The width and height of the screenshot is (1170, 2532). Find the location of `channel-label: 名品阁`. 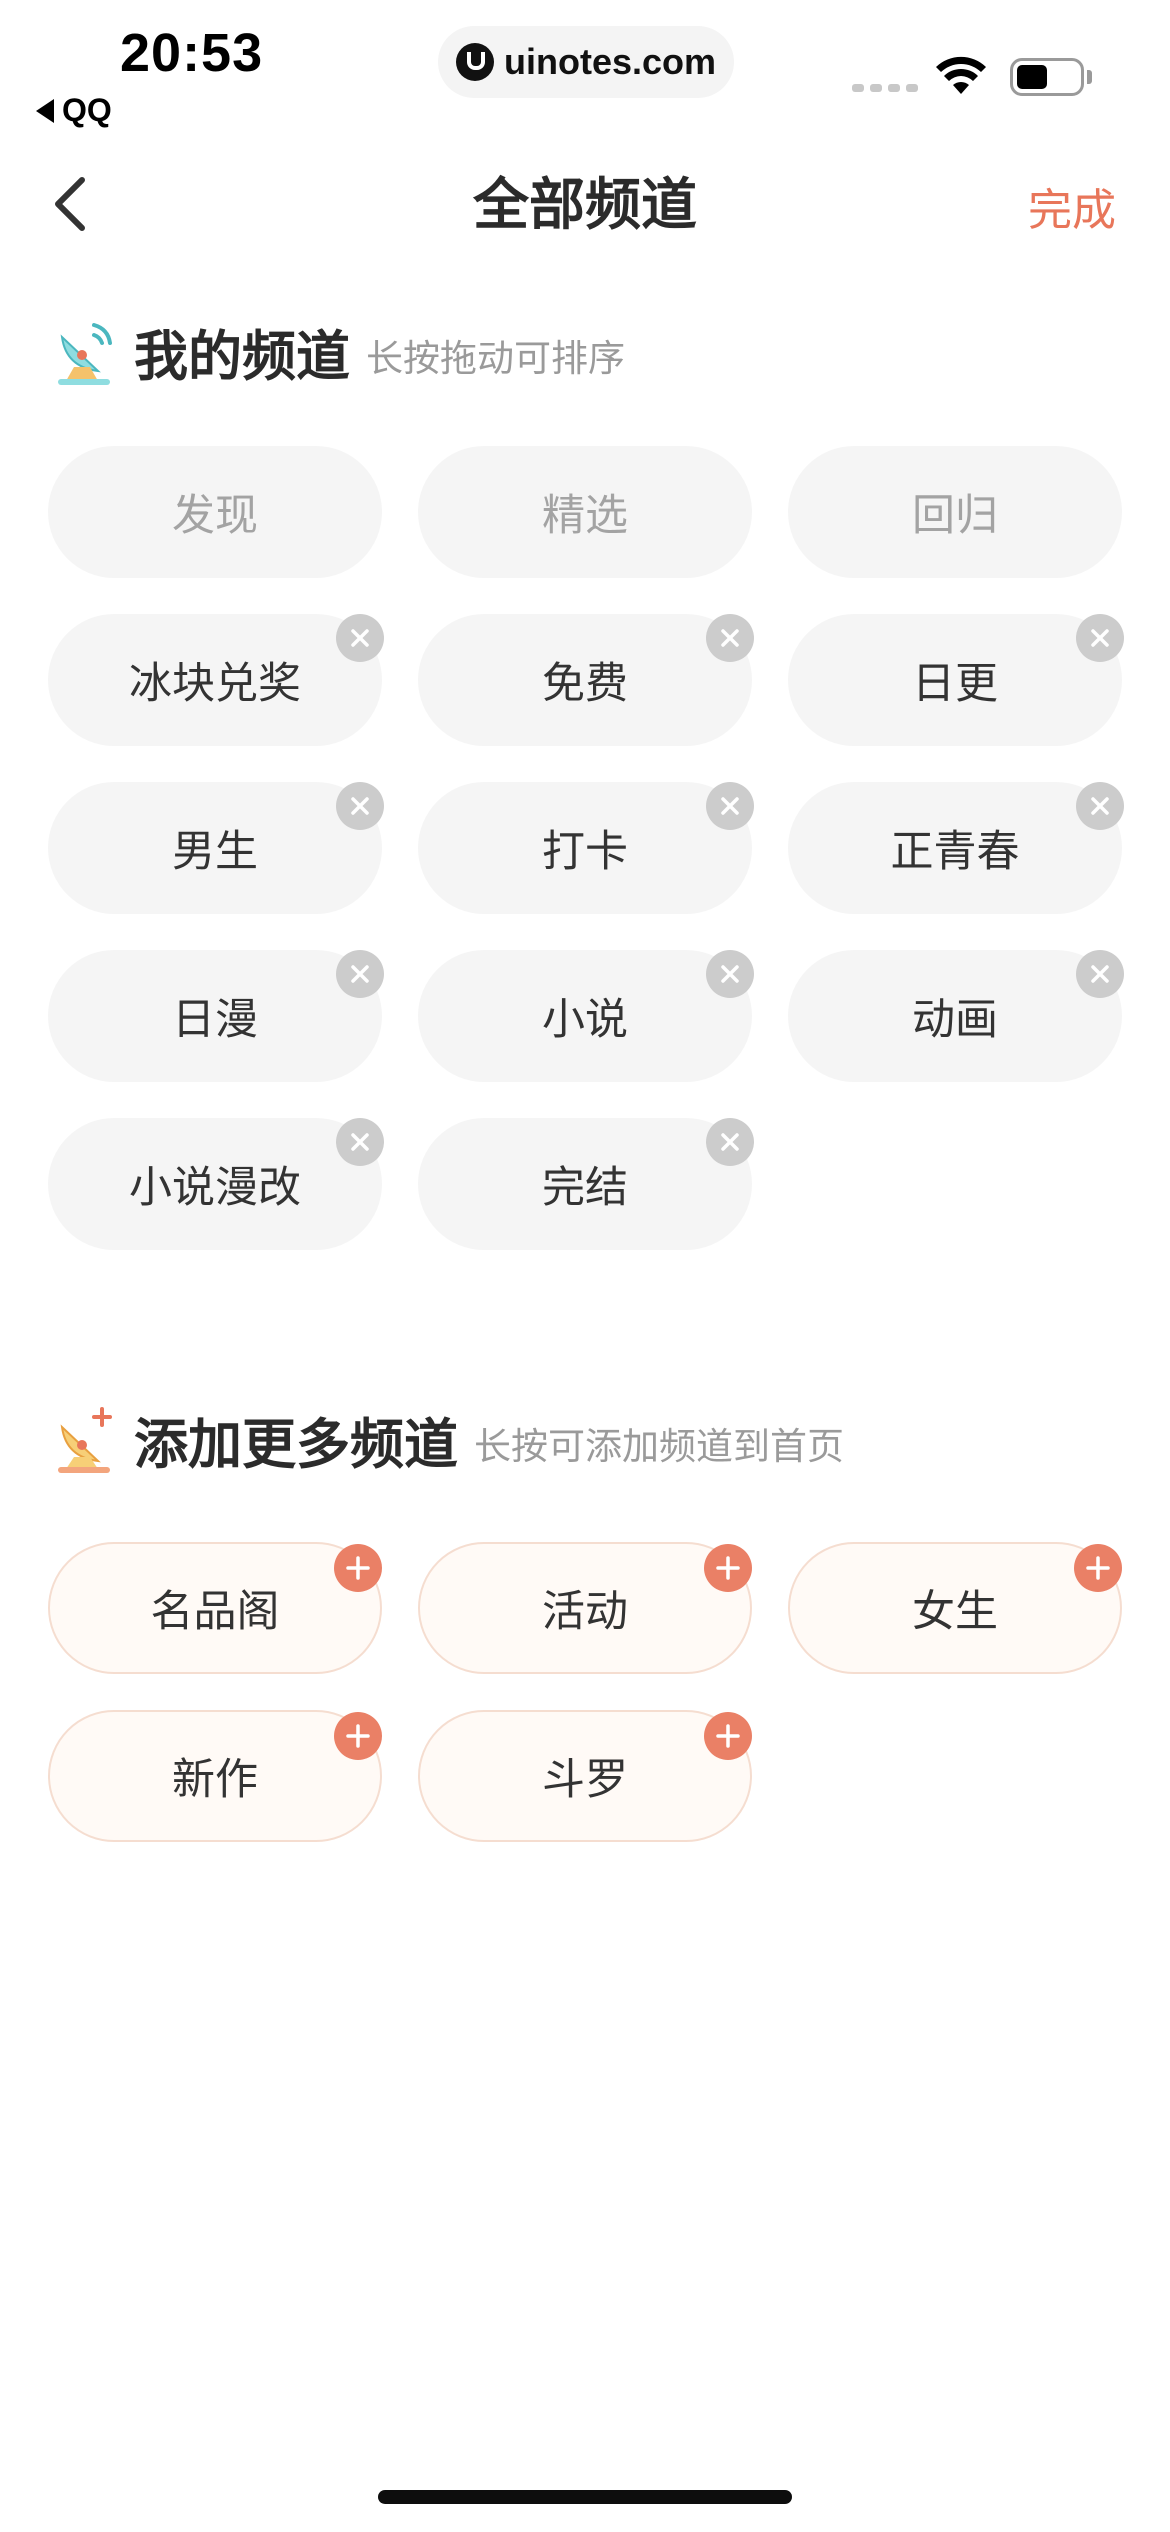

channel-label: 名品阁 is located at coordinates (215, 1612).